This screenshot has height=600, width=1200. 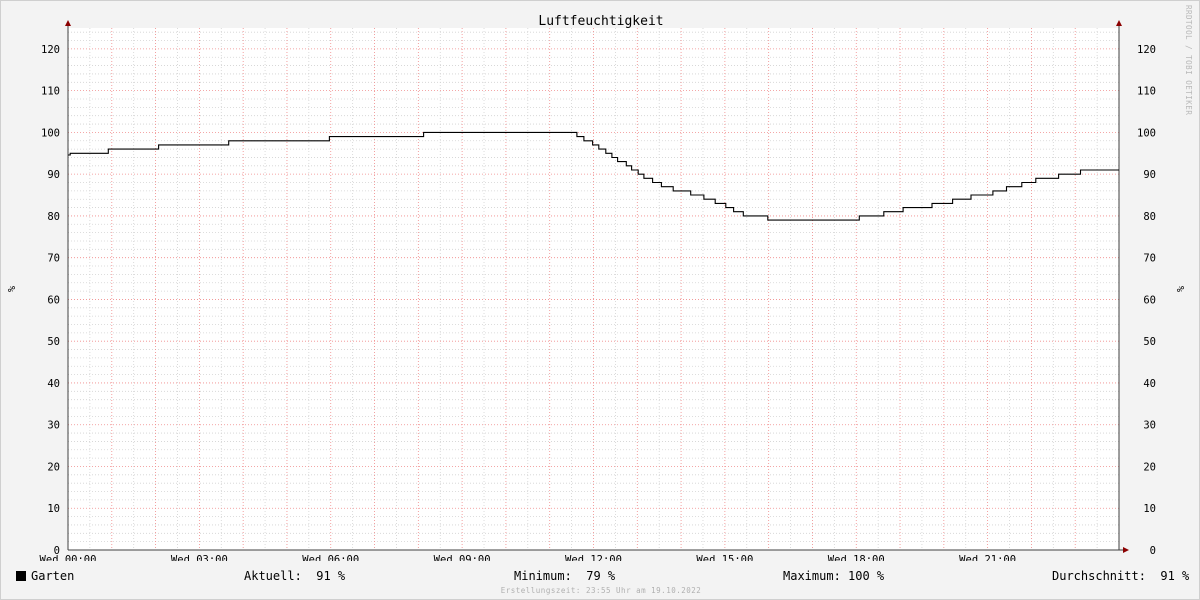 I want to click on current-value: 91 %, so click(x=331, y=576).